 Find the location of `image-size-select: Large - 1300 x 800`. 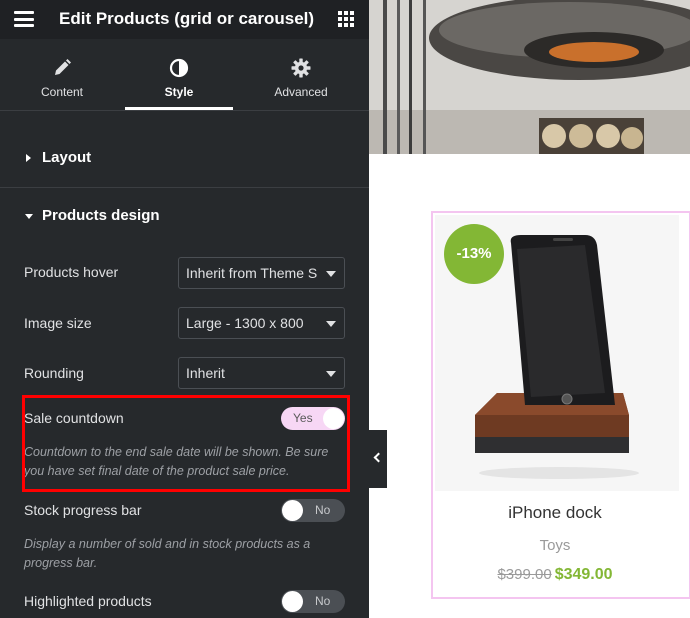

image-size-select: Large - 1300 x 800 is located at coordinates (261, 323).